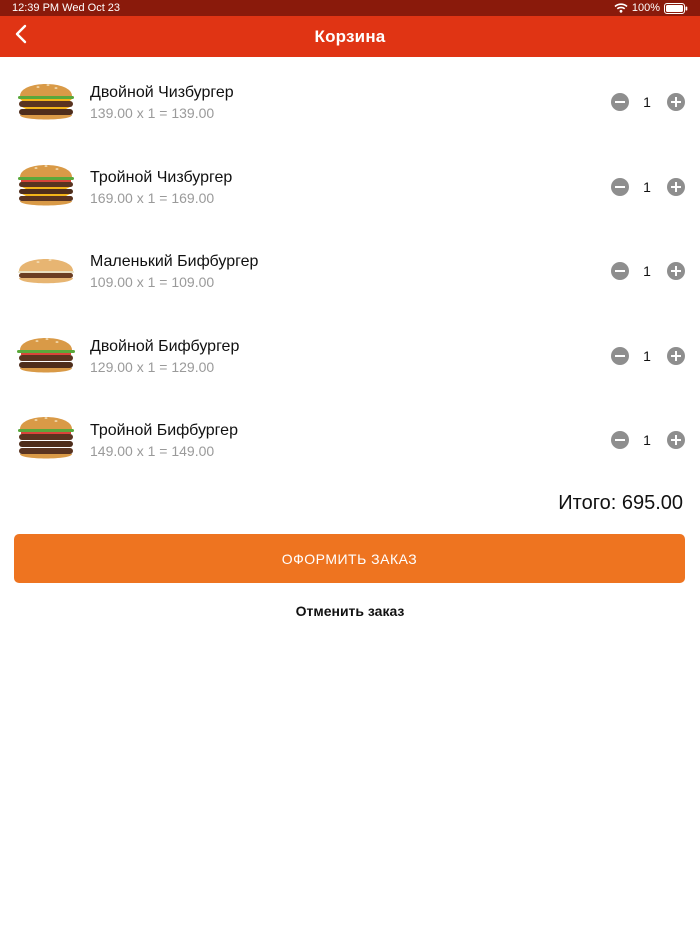 This screenshot has height=934, width=700. I want to click on navigation-bar: Корзина, so click(350, 36).